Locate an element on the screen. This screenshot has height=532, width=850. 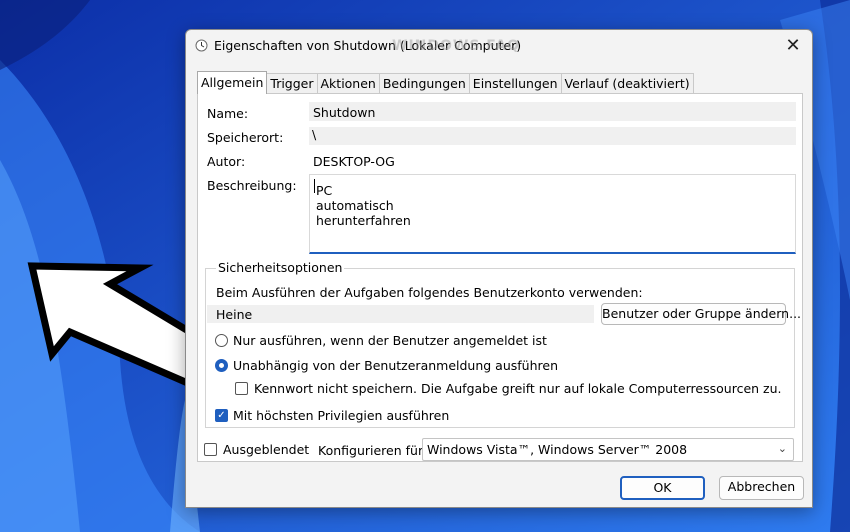
close-button: ✕ is located at coordinates (793, 46).